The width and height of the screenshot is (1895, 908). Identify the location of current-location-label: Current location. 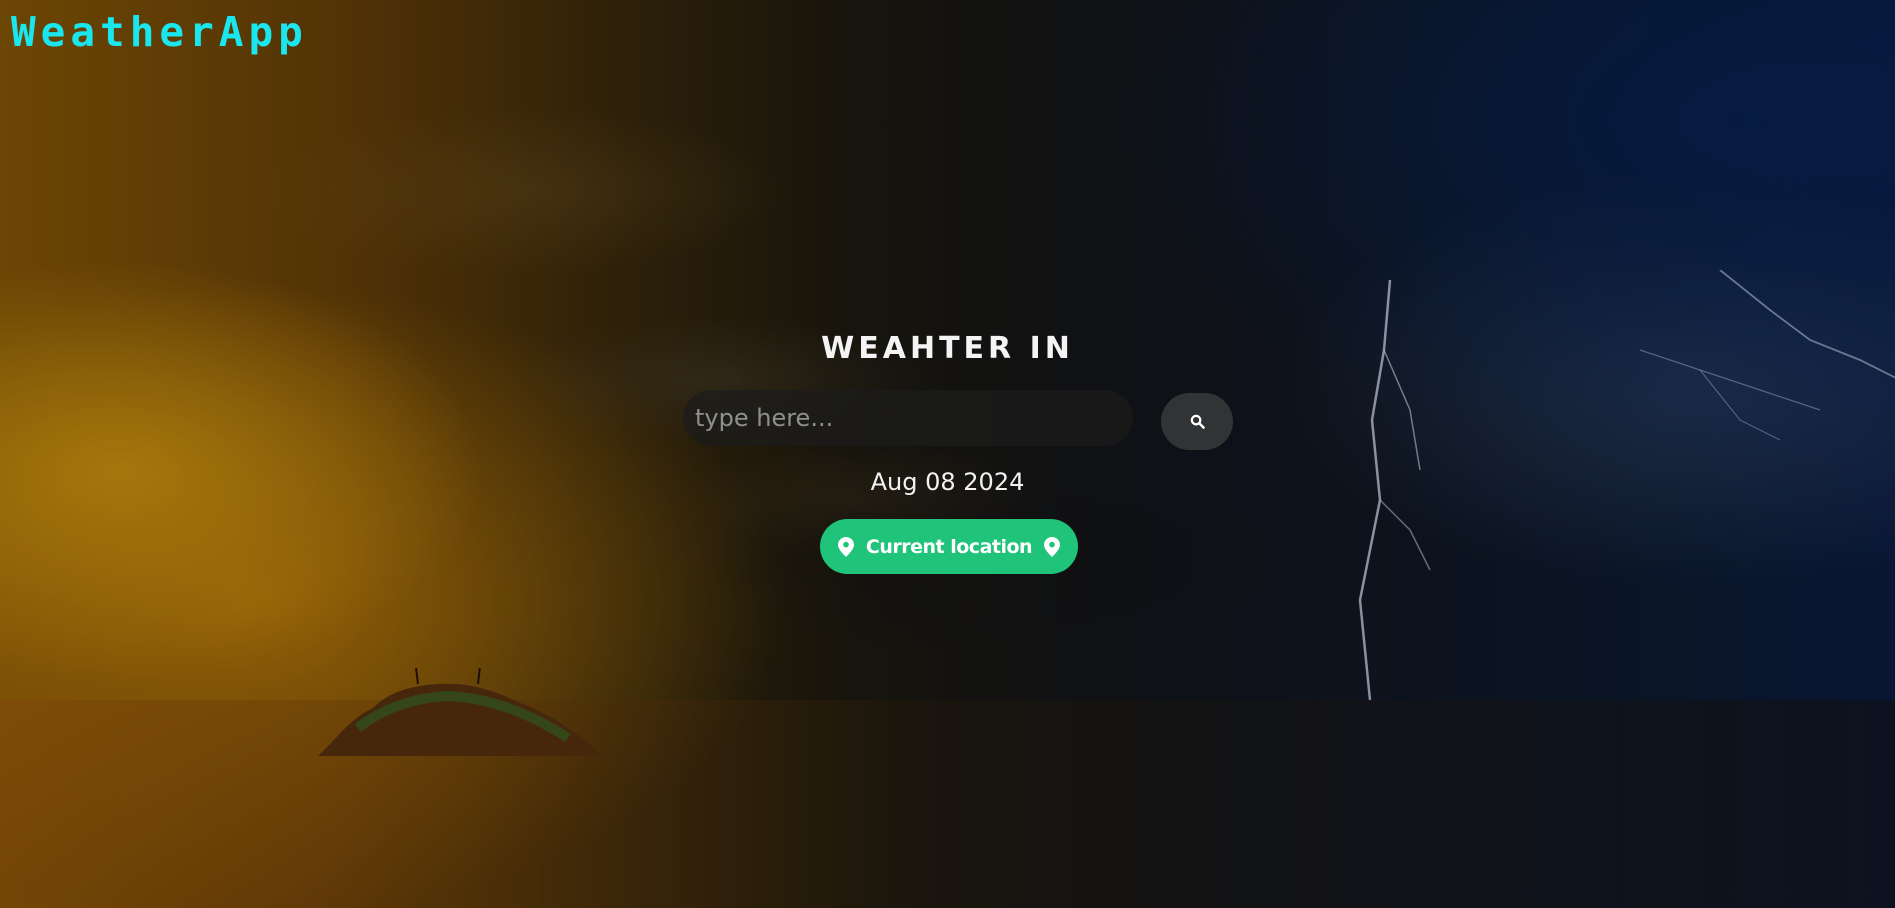
(949, 546).